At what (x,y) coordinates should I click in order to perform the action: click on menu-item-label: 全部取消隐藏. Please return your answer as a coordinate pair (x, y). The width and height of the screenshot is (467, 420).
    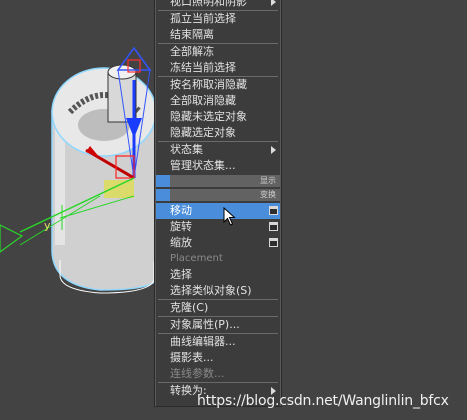
    Looking at the image, I should click on (203, 100).